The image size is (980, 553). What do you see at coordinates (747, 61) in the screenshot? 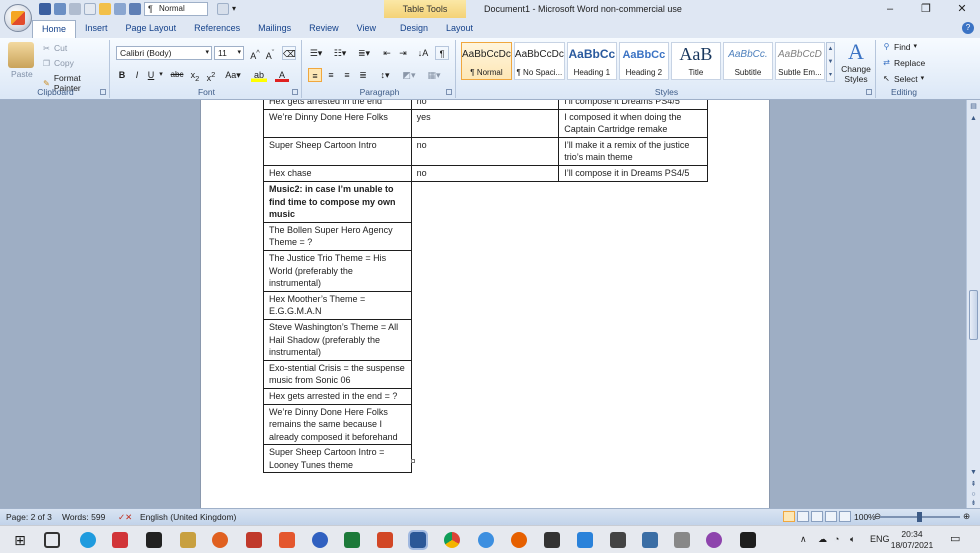
I see `style-subtitle: AaBbCc. Subtitle` at bounding box center [747, 61].